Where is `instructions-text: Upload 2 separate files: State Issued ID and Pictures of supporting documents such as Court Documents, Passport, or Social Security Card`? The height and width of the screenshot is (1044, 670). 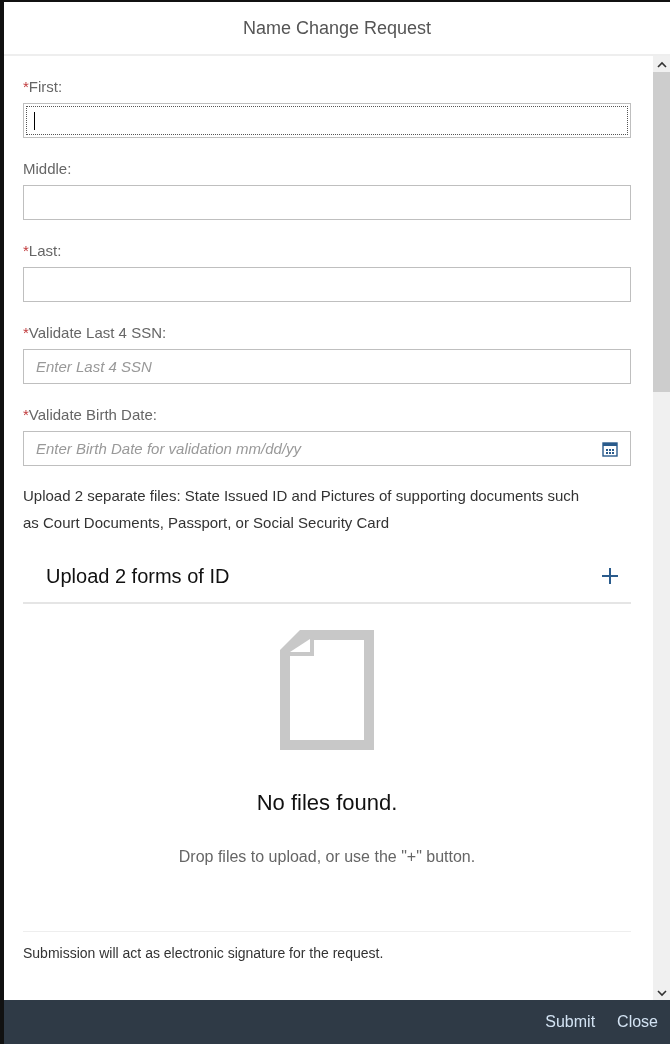
instructions-text: Upload 2 separate files: State Issued ID and Pictures of supporting documents such as Court Documents, Passport, or Social Security Card is located at coordinates (302, 509).